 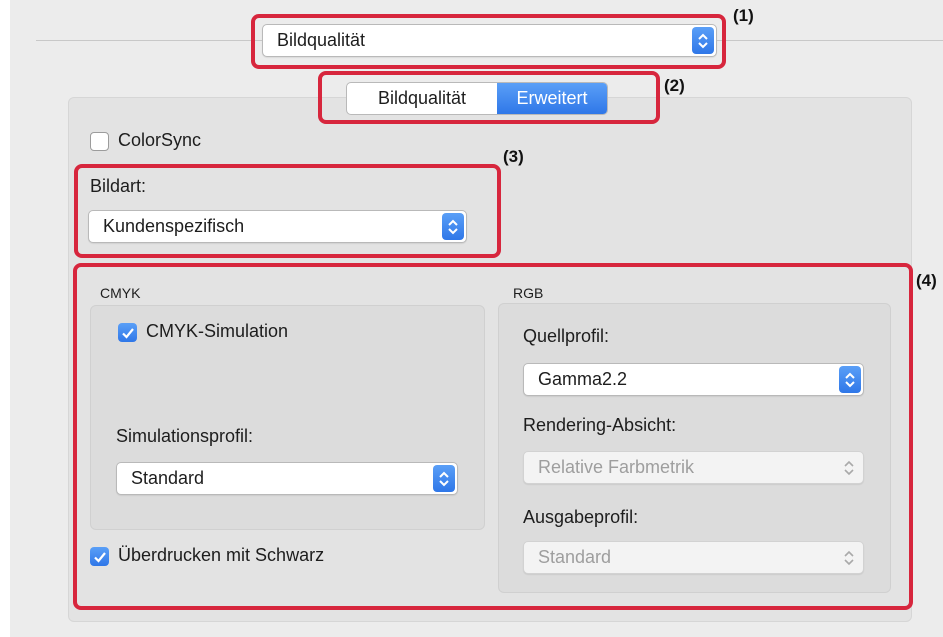 I want to click on callout-1: (1), so click(x=743, y=15).